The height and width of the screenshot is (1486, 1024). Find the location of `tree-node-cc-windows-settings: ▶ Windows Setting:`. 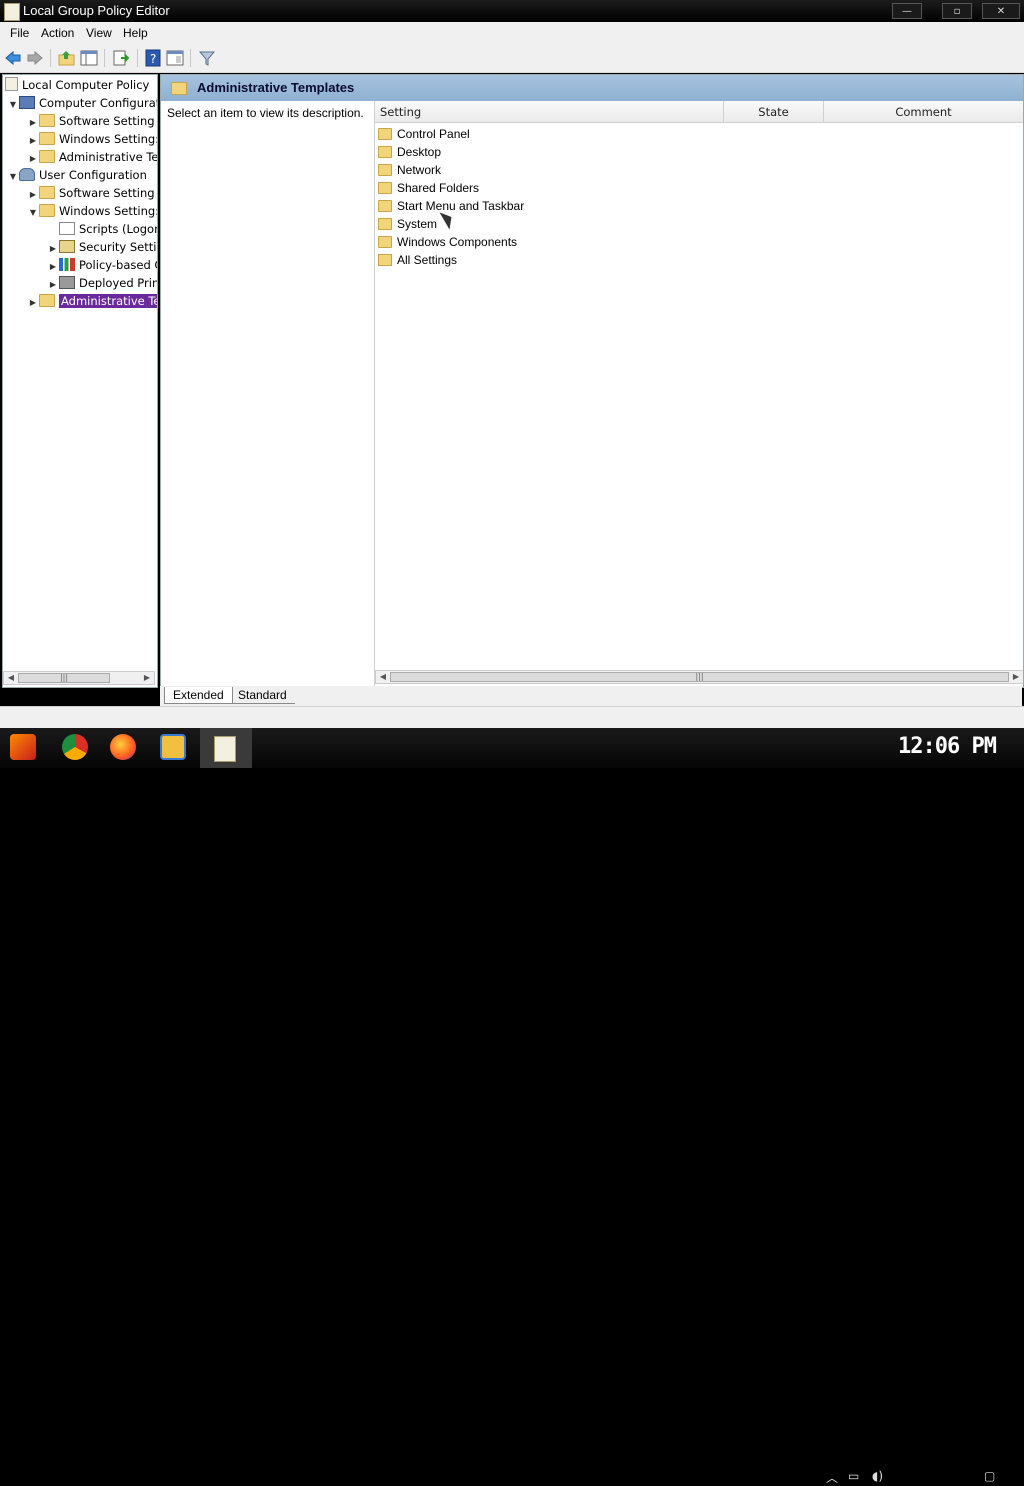

tree-node-cc-windows-settings: ▶ Windows Setting: is located at coordinates (92, 140).